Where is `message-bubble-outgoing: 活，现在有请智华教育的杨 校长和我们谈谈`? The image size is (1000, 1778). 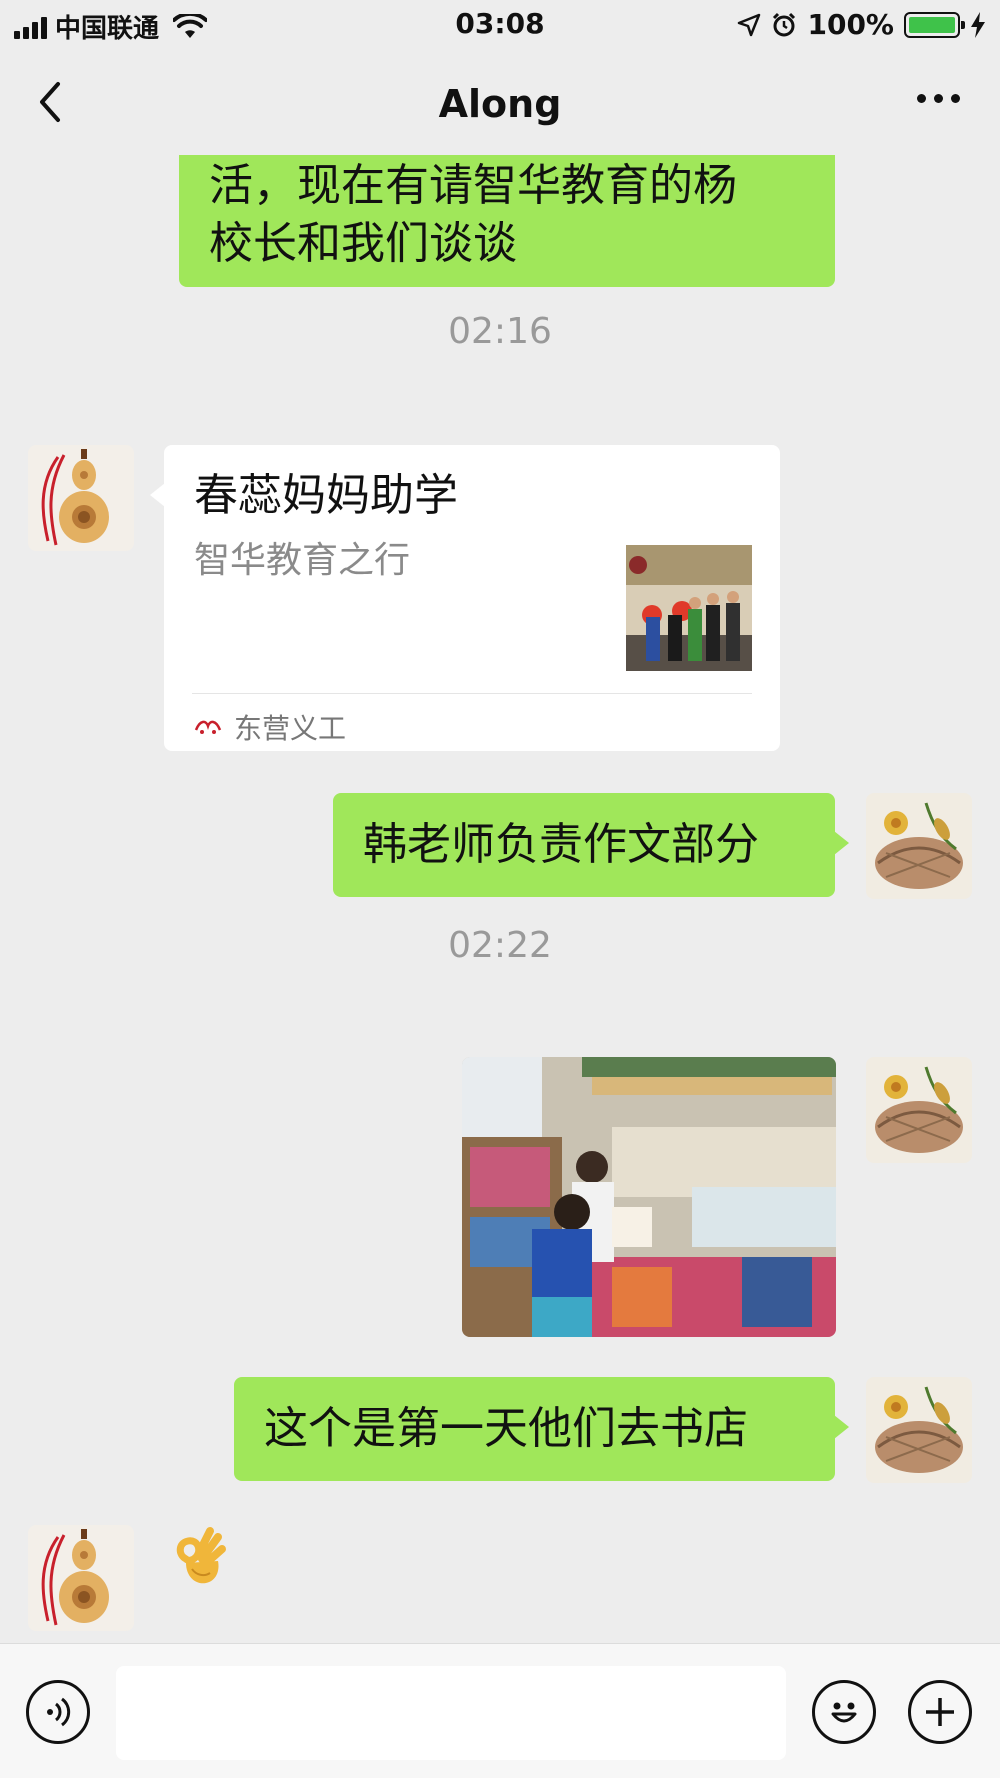 message-bubble-outgoing: 活，现在有请智华教育的杨 校长和我们谈谈 is located at coordinates (507, 221).